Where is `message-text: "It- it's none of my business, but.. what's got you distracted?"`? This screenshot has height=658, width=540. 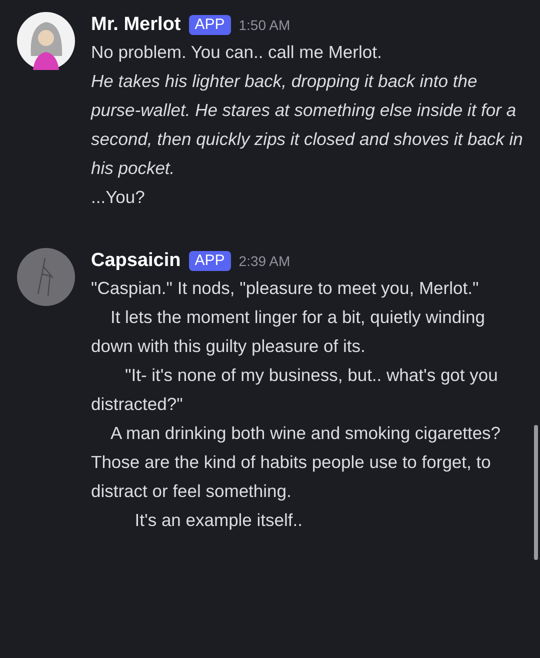
message-text: "It- it's none of my business, but.. what's got you distracted?" is located at coordinates (295, 390).